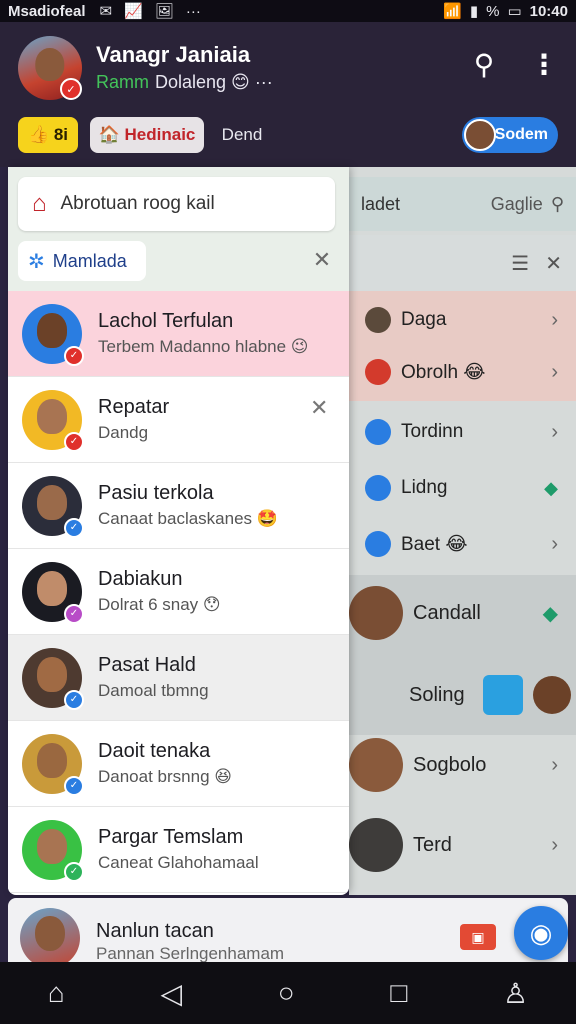 The height and width of the screenshot is (1024, 576). I want to click on chart-icon: 📈, so click(133, 11).